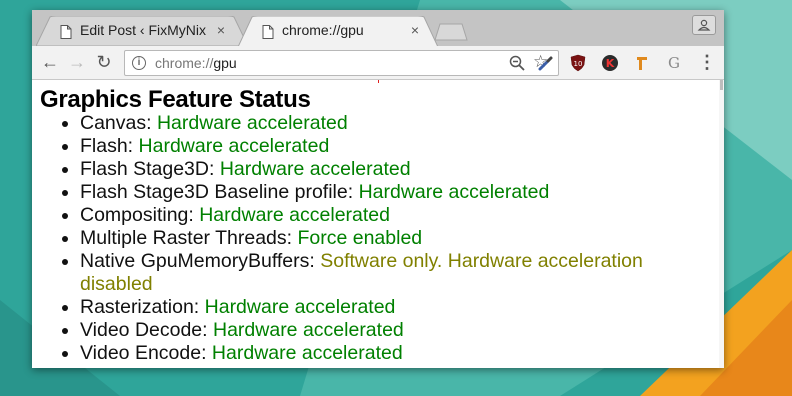  I want to click on feature-item: Rasterization: Hardware accelerated, so click(385, 307).